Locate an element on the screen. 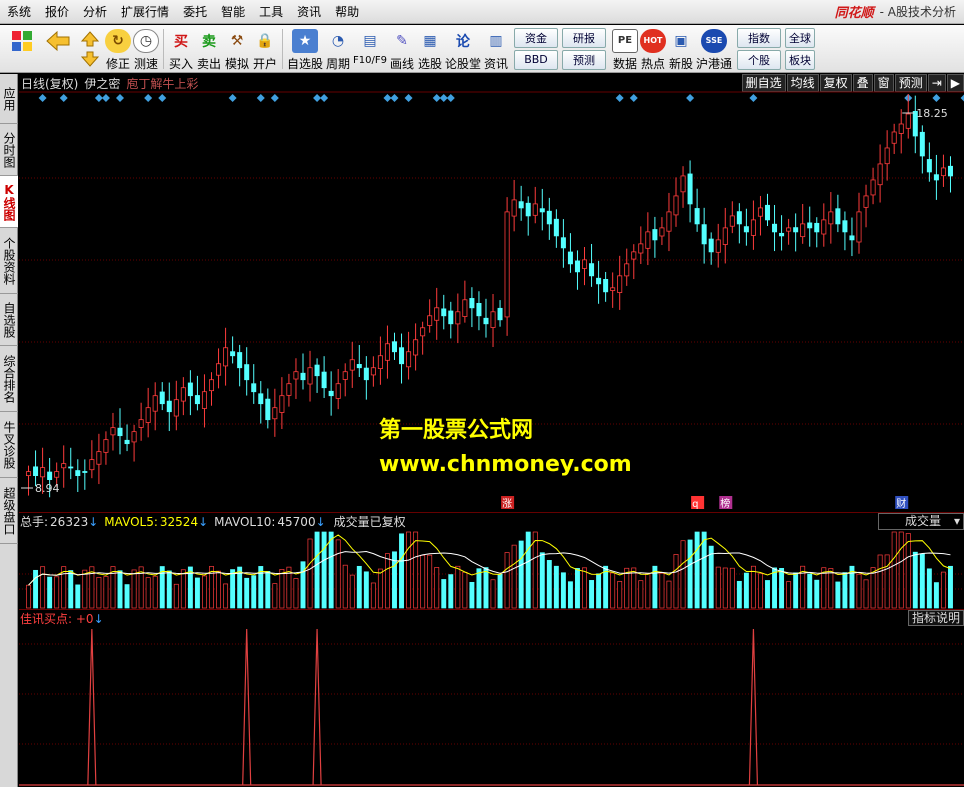  watchlist-button: ★ 自选股 is located at coordinates (305, 49).